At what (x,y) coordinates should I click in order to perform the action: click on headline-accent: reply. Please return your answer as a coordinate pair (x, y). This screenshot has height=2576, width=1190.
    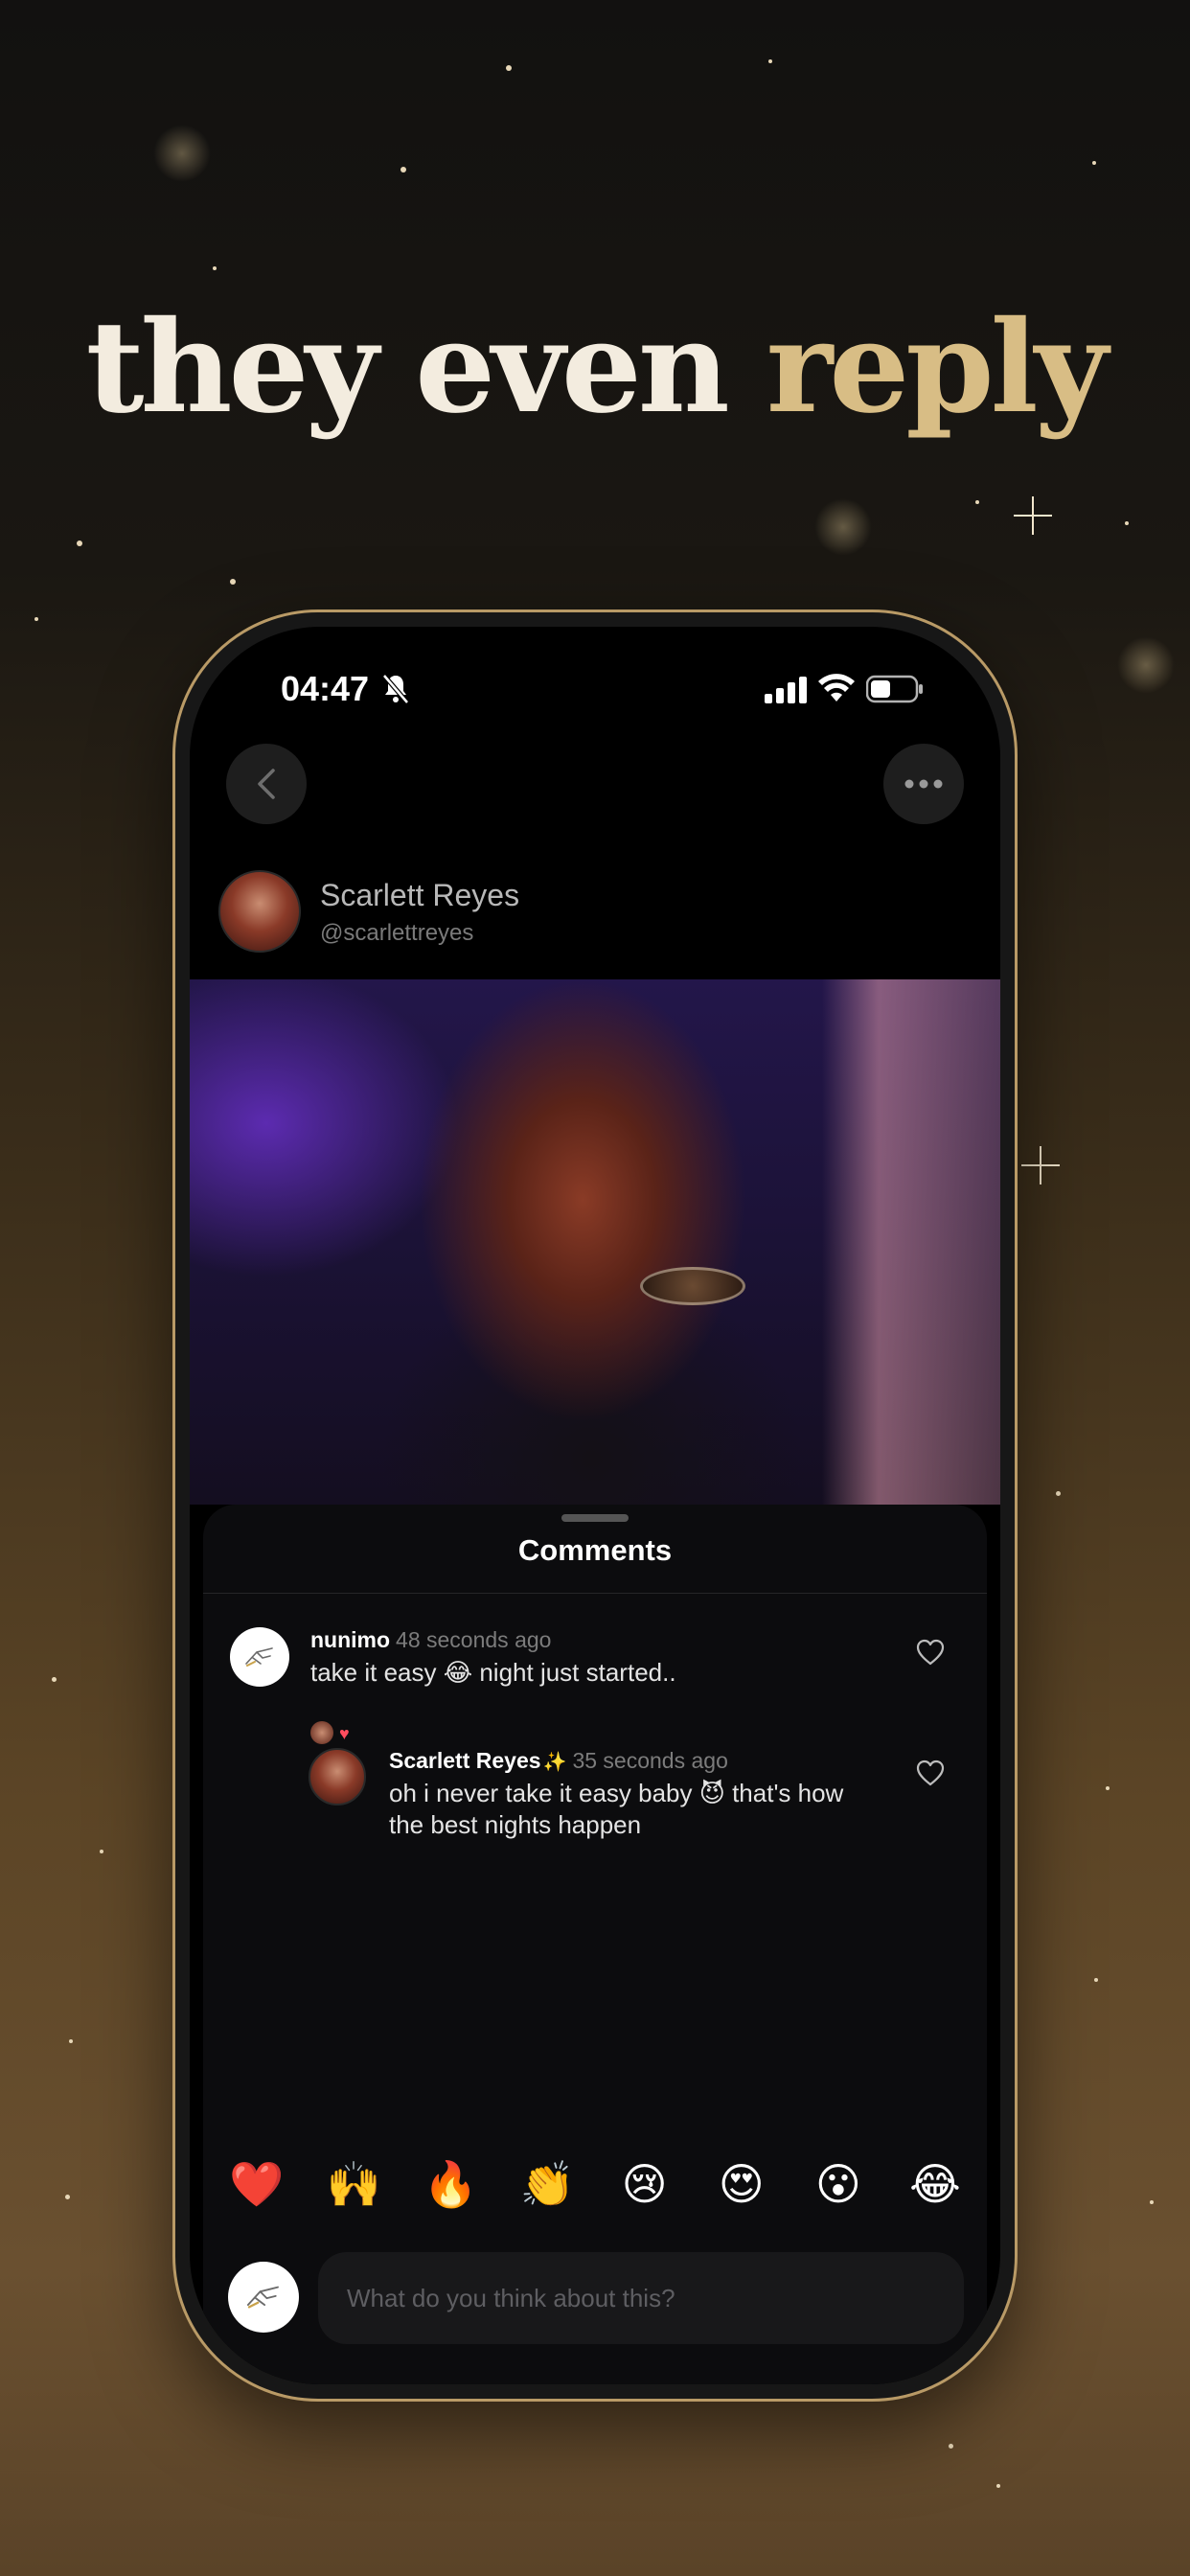
    Looking at the image, I should click on (937, 367).